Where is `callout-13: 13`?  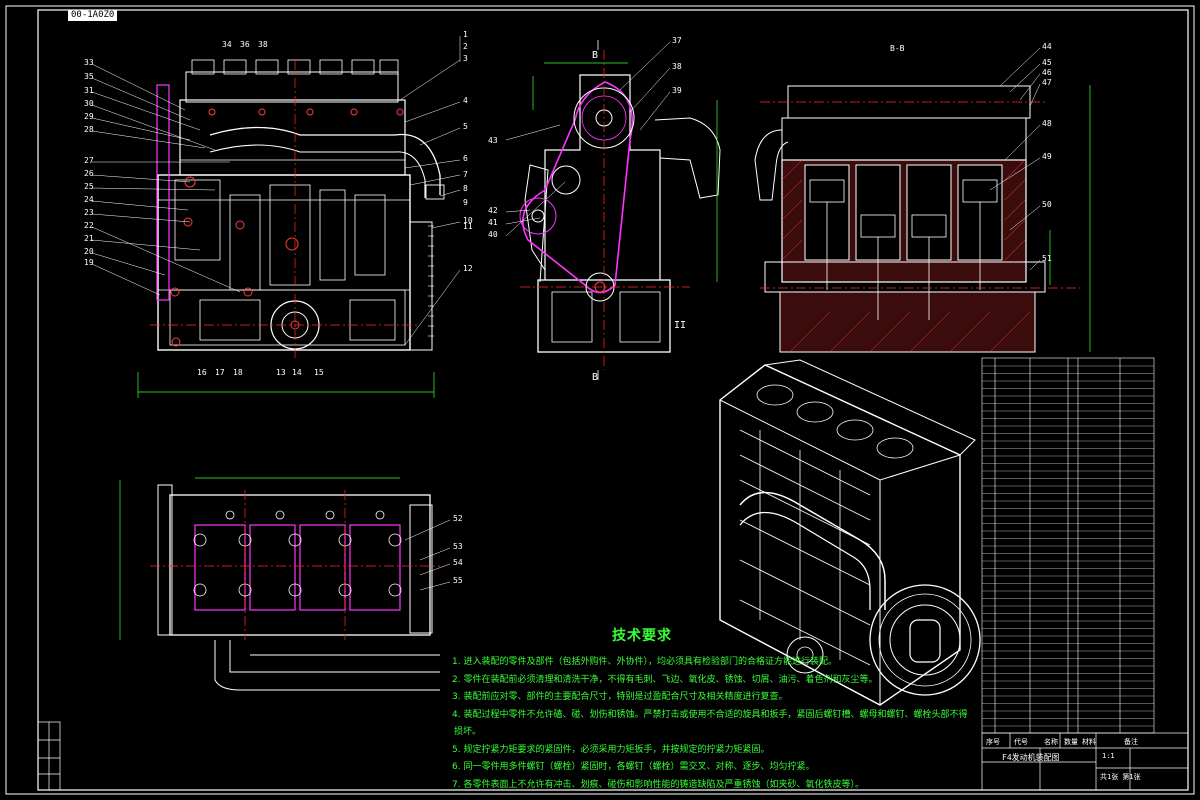
callout-13: 13 is located at coordinates (281, 372).